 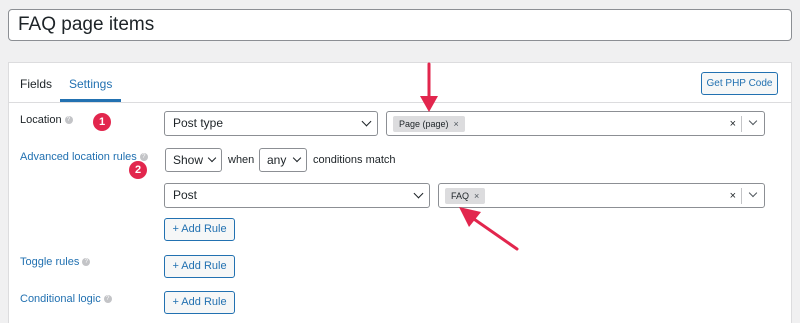 What do you see at coordinates (138, 170) in the screenshot?
I see `annotation-badge-2: 2` at bounding box center [138, 170].